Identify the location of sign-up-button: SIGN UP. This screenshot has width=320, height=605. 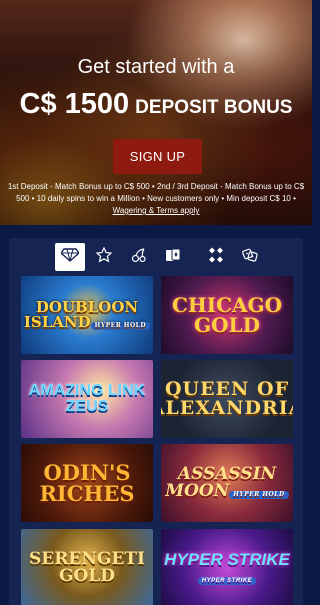
(157, 156).